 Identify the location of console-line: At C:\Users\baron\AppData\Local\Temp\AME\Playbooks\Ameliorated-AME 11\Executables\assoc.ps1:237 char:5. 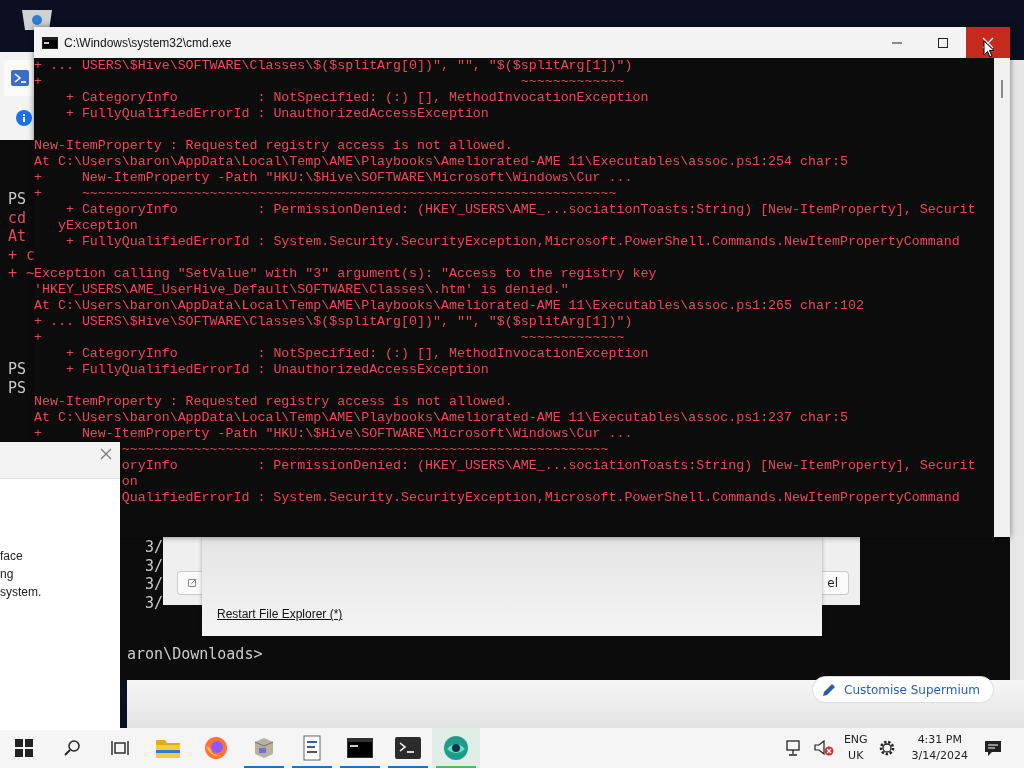
(441, 418).